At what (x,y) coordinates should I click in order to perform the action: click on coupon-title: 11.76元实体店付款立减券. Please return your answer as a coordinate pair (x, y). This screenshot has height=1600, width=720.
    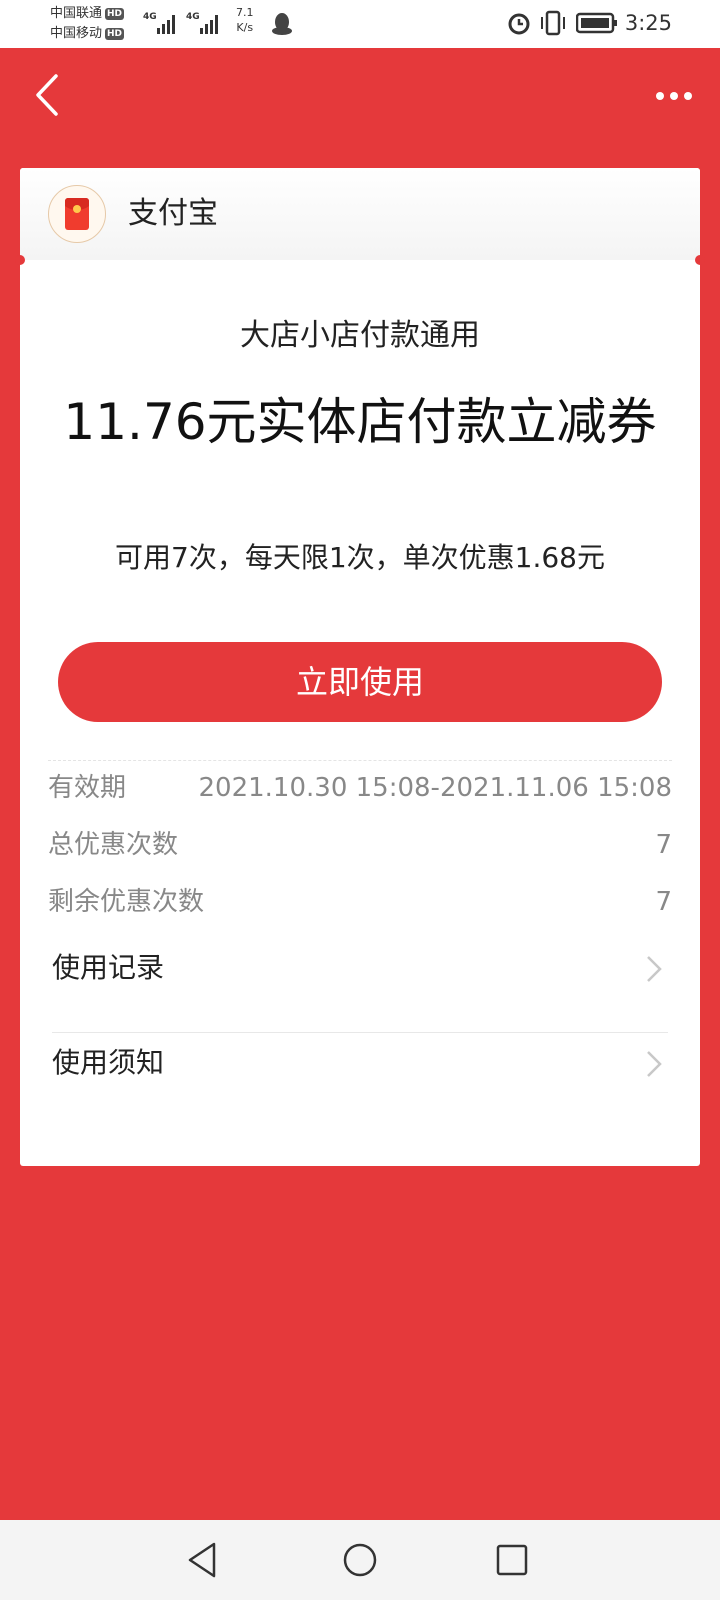
    Looking at the image, I should click on (360, 422).